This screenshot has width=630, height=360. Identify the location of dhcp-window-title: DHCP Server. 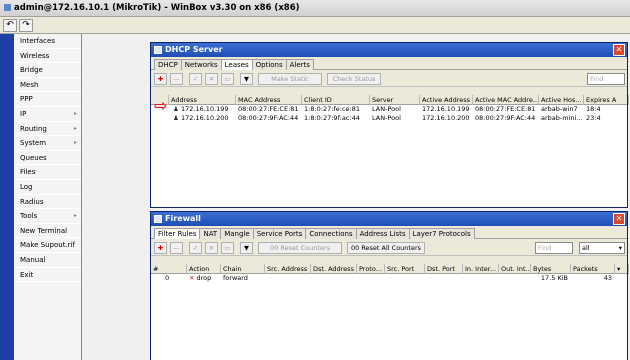
(194, 49).